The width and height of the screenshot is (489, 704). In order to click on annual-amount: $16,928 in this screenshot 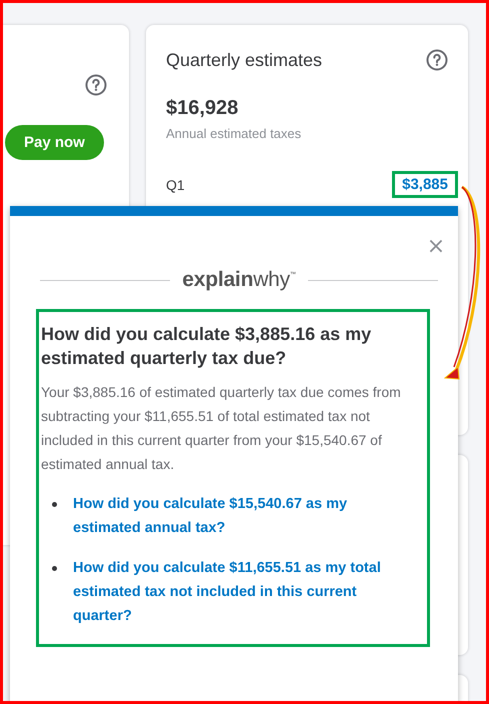, I will do `click(203, 108)`.